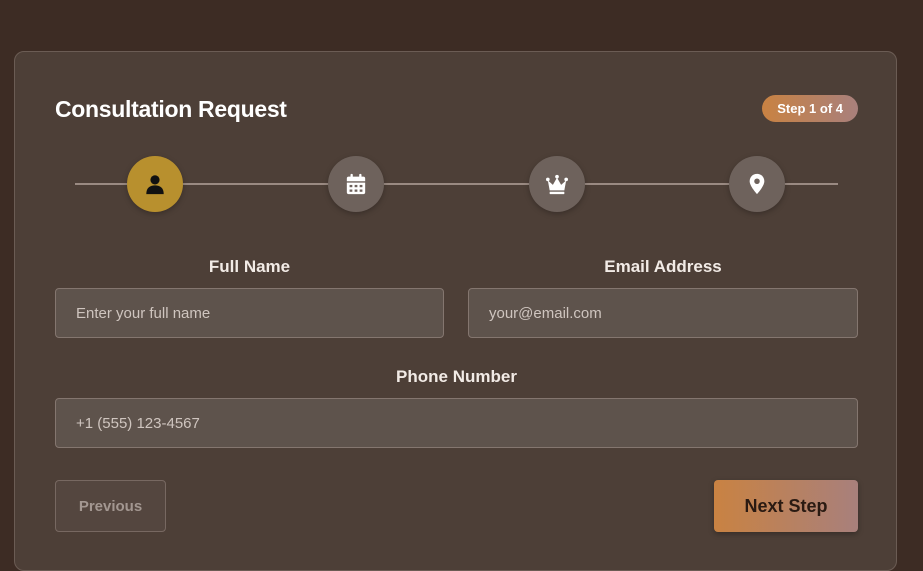 The width and height of the screenshot is (923, 571). I want to click on crown-icon, so click(557, 184).